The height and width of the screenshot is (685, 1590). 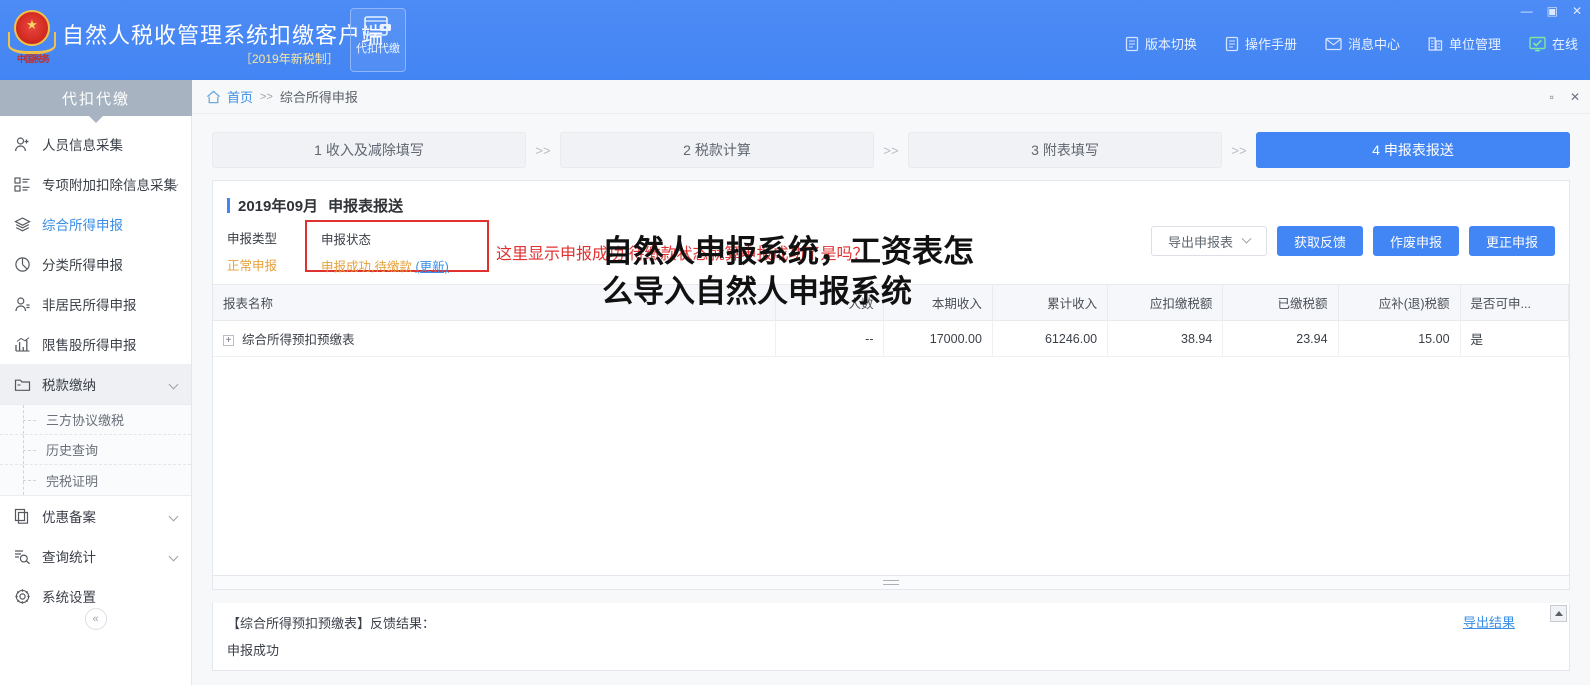 I want to click on gear-icon, so click(x=25, y=596).